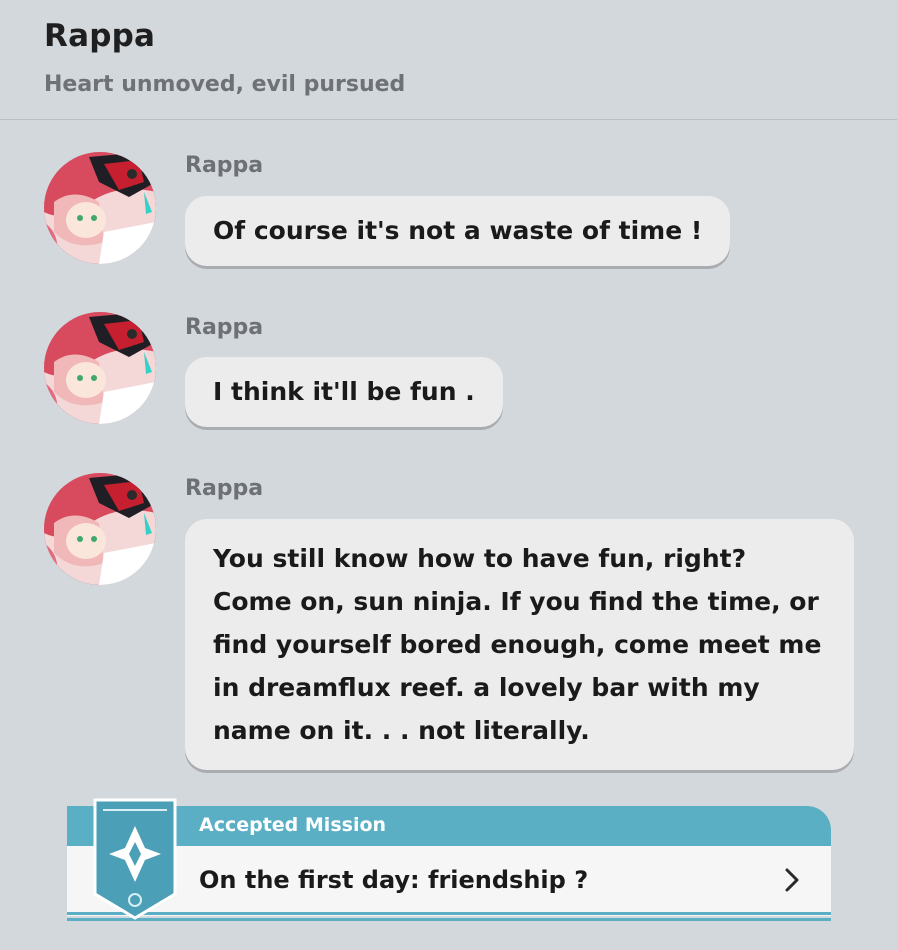  I want to click on chat-title: Rappa, so click(100, 36).